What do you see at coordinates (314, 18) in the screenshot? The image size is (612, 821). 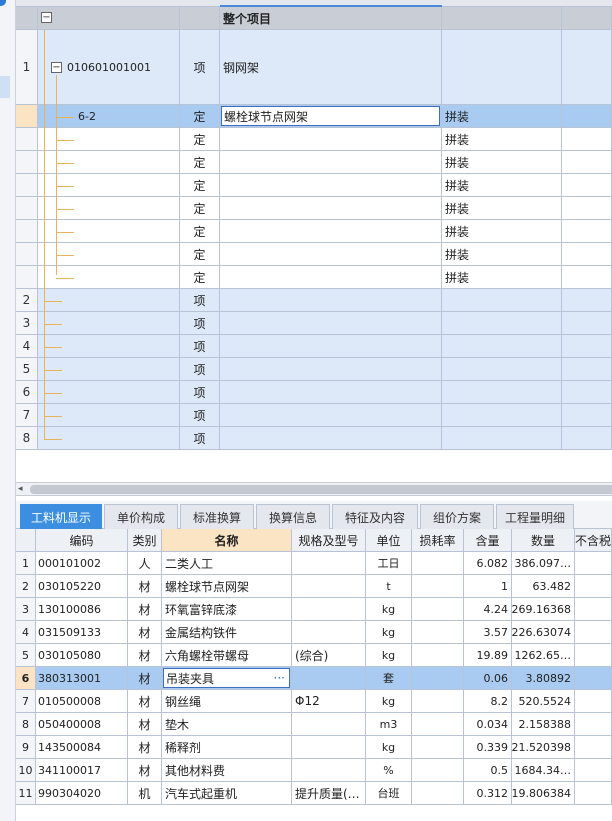 I see `total-row: − 整个项目` at bounding box center [314, 18].